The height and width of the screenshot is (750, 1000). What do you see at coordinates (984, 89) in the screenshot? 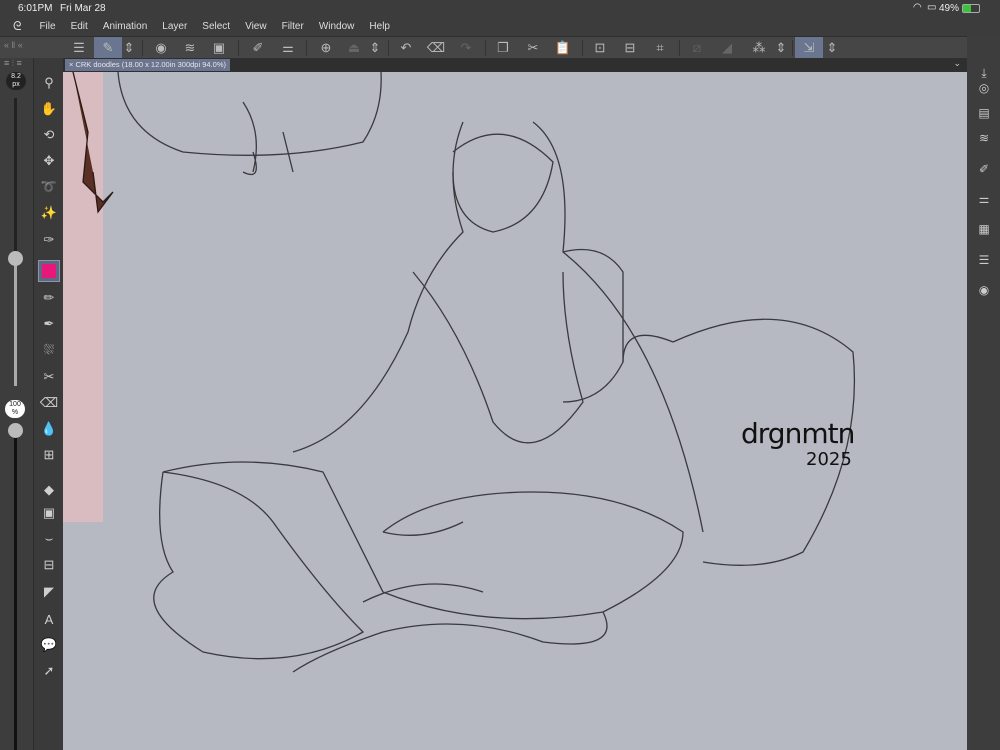
I see `material-icon: ◎` at bounding box center [984, 89].